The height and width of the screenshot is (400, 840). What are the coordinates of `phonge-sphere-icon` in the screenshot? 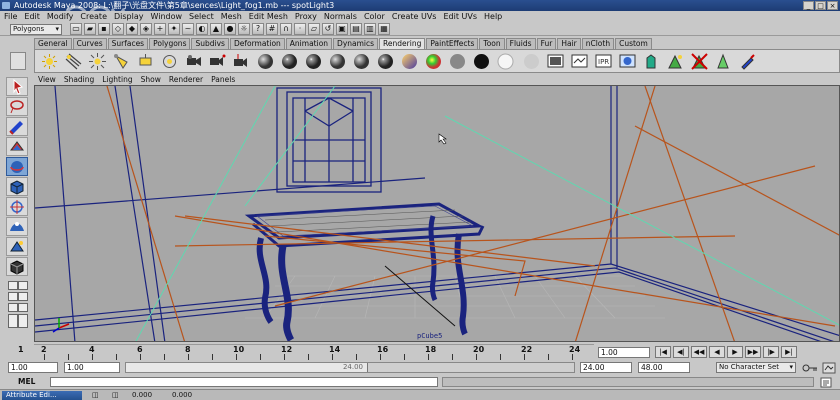 It's located at (337, 61).